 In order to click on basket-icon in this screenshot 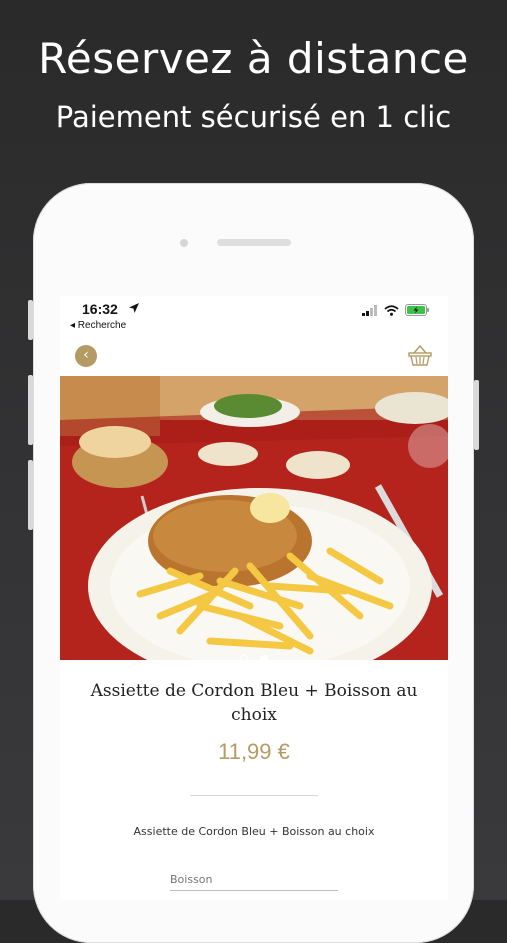, I will do `click(420, 355)`.